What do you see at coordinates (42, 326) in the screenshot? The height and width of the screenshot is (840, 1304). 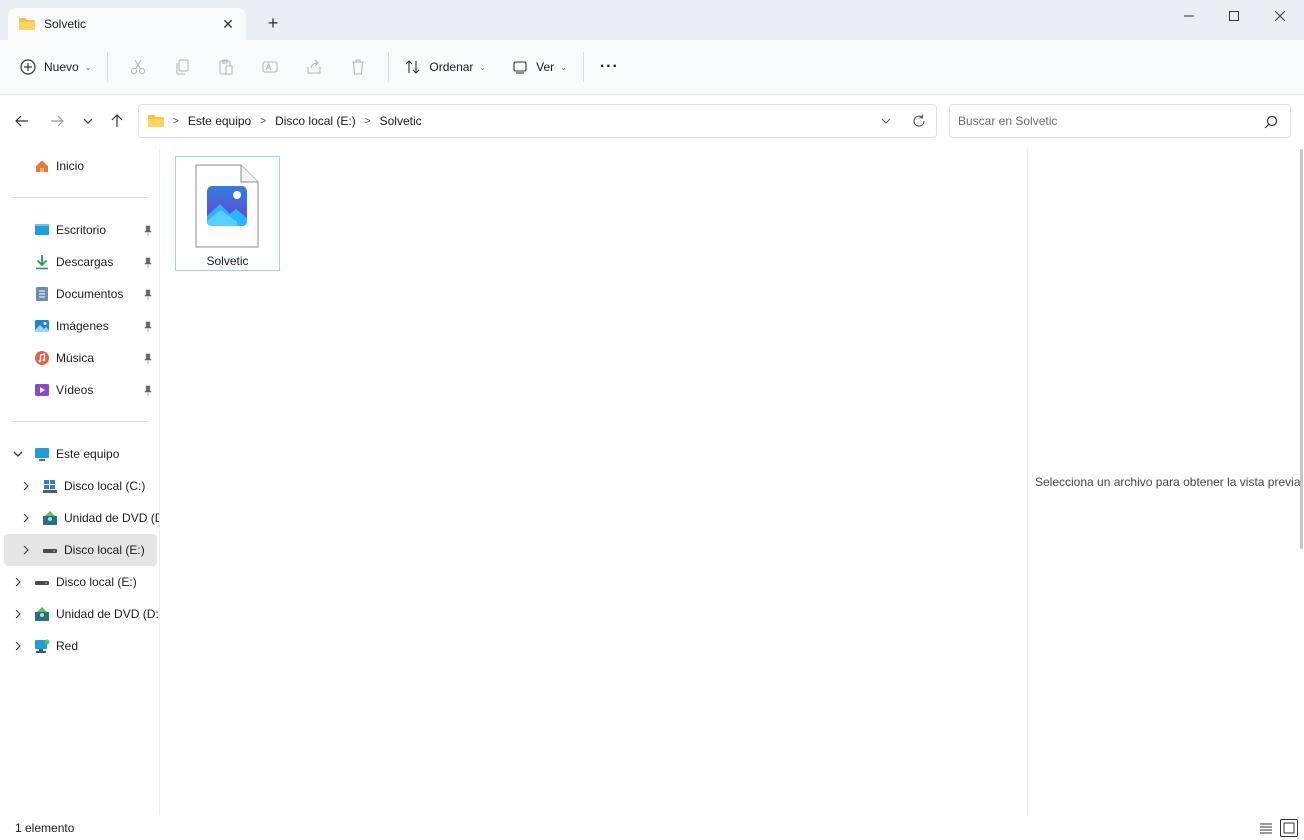 I see `pictures-icon` at bounding box center [42, 326].